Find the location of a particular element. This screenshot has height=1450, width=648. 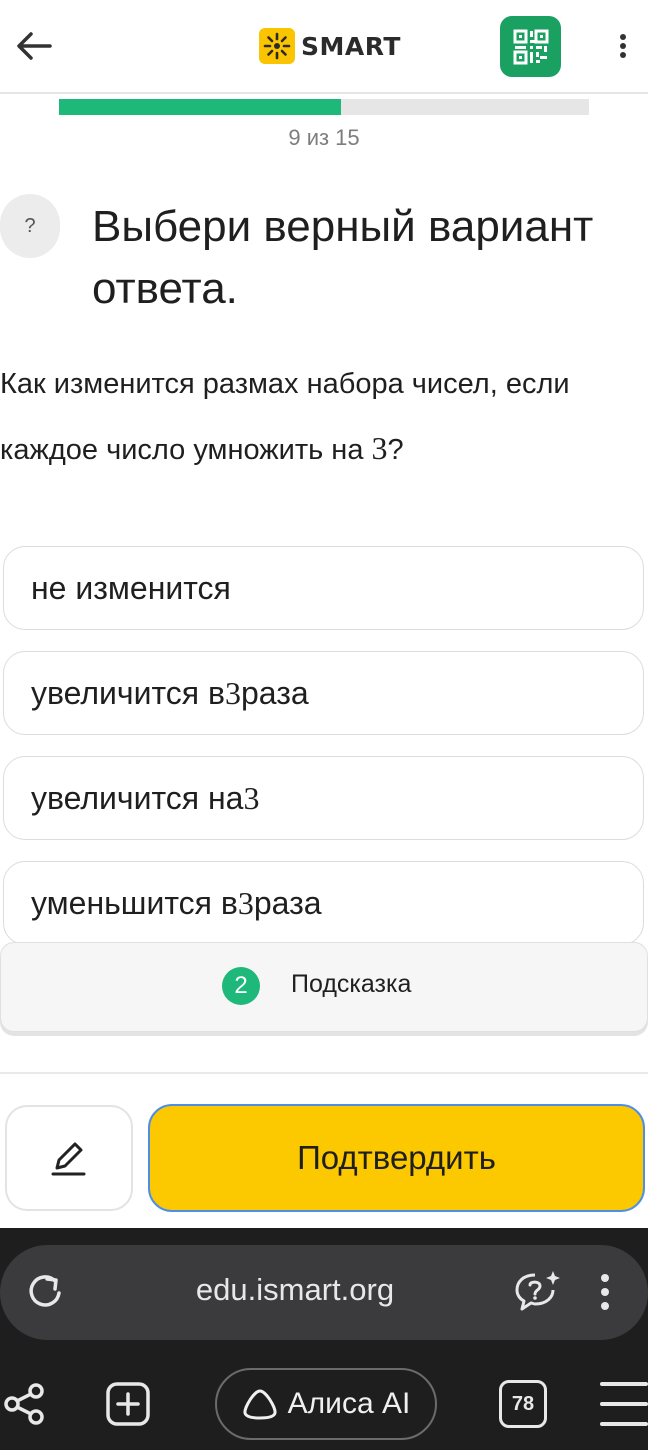

answer-option-3: увеличится на 3 is located at coordinates (323, 798).